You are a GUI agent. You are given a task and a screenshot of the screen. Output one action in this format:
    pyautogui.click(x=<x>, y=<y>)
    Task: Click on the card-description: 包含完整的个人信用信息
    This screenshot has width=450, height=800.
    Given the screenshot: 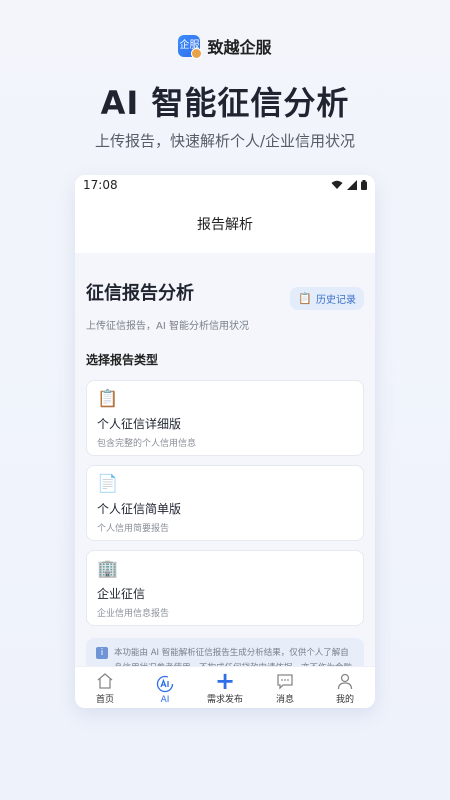 What is the action you would take?
    pyautogui.click(x=147, y=444)
    